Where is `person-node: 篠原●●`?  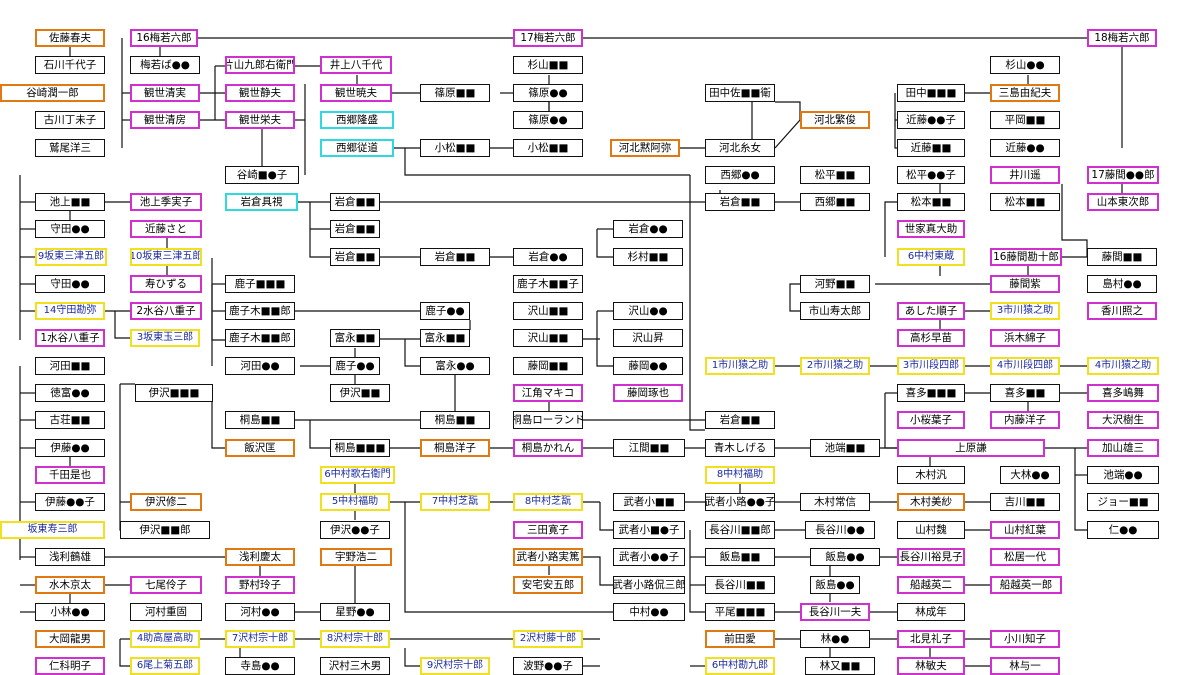 person-node: 篠原●● is located at coordinates (548, 120).